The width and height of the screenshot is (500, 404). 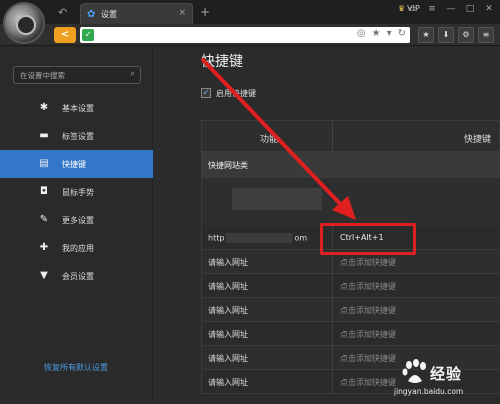 I want to click on sidebar-item-more: ✎ 更多设置, so click(x=76, y=220).